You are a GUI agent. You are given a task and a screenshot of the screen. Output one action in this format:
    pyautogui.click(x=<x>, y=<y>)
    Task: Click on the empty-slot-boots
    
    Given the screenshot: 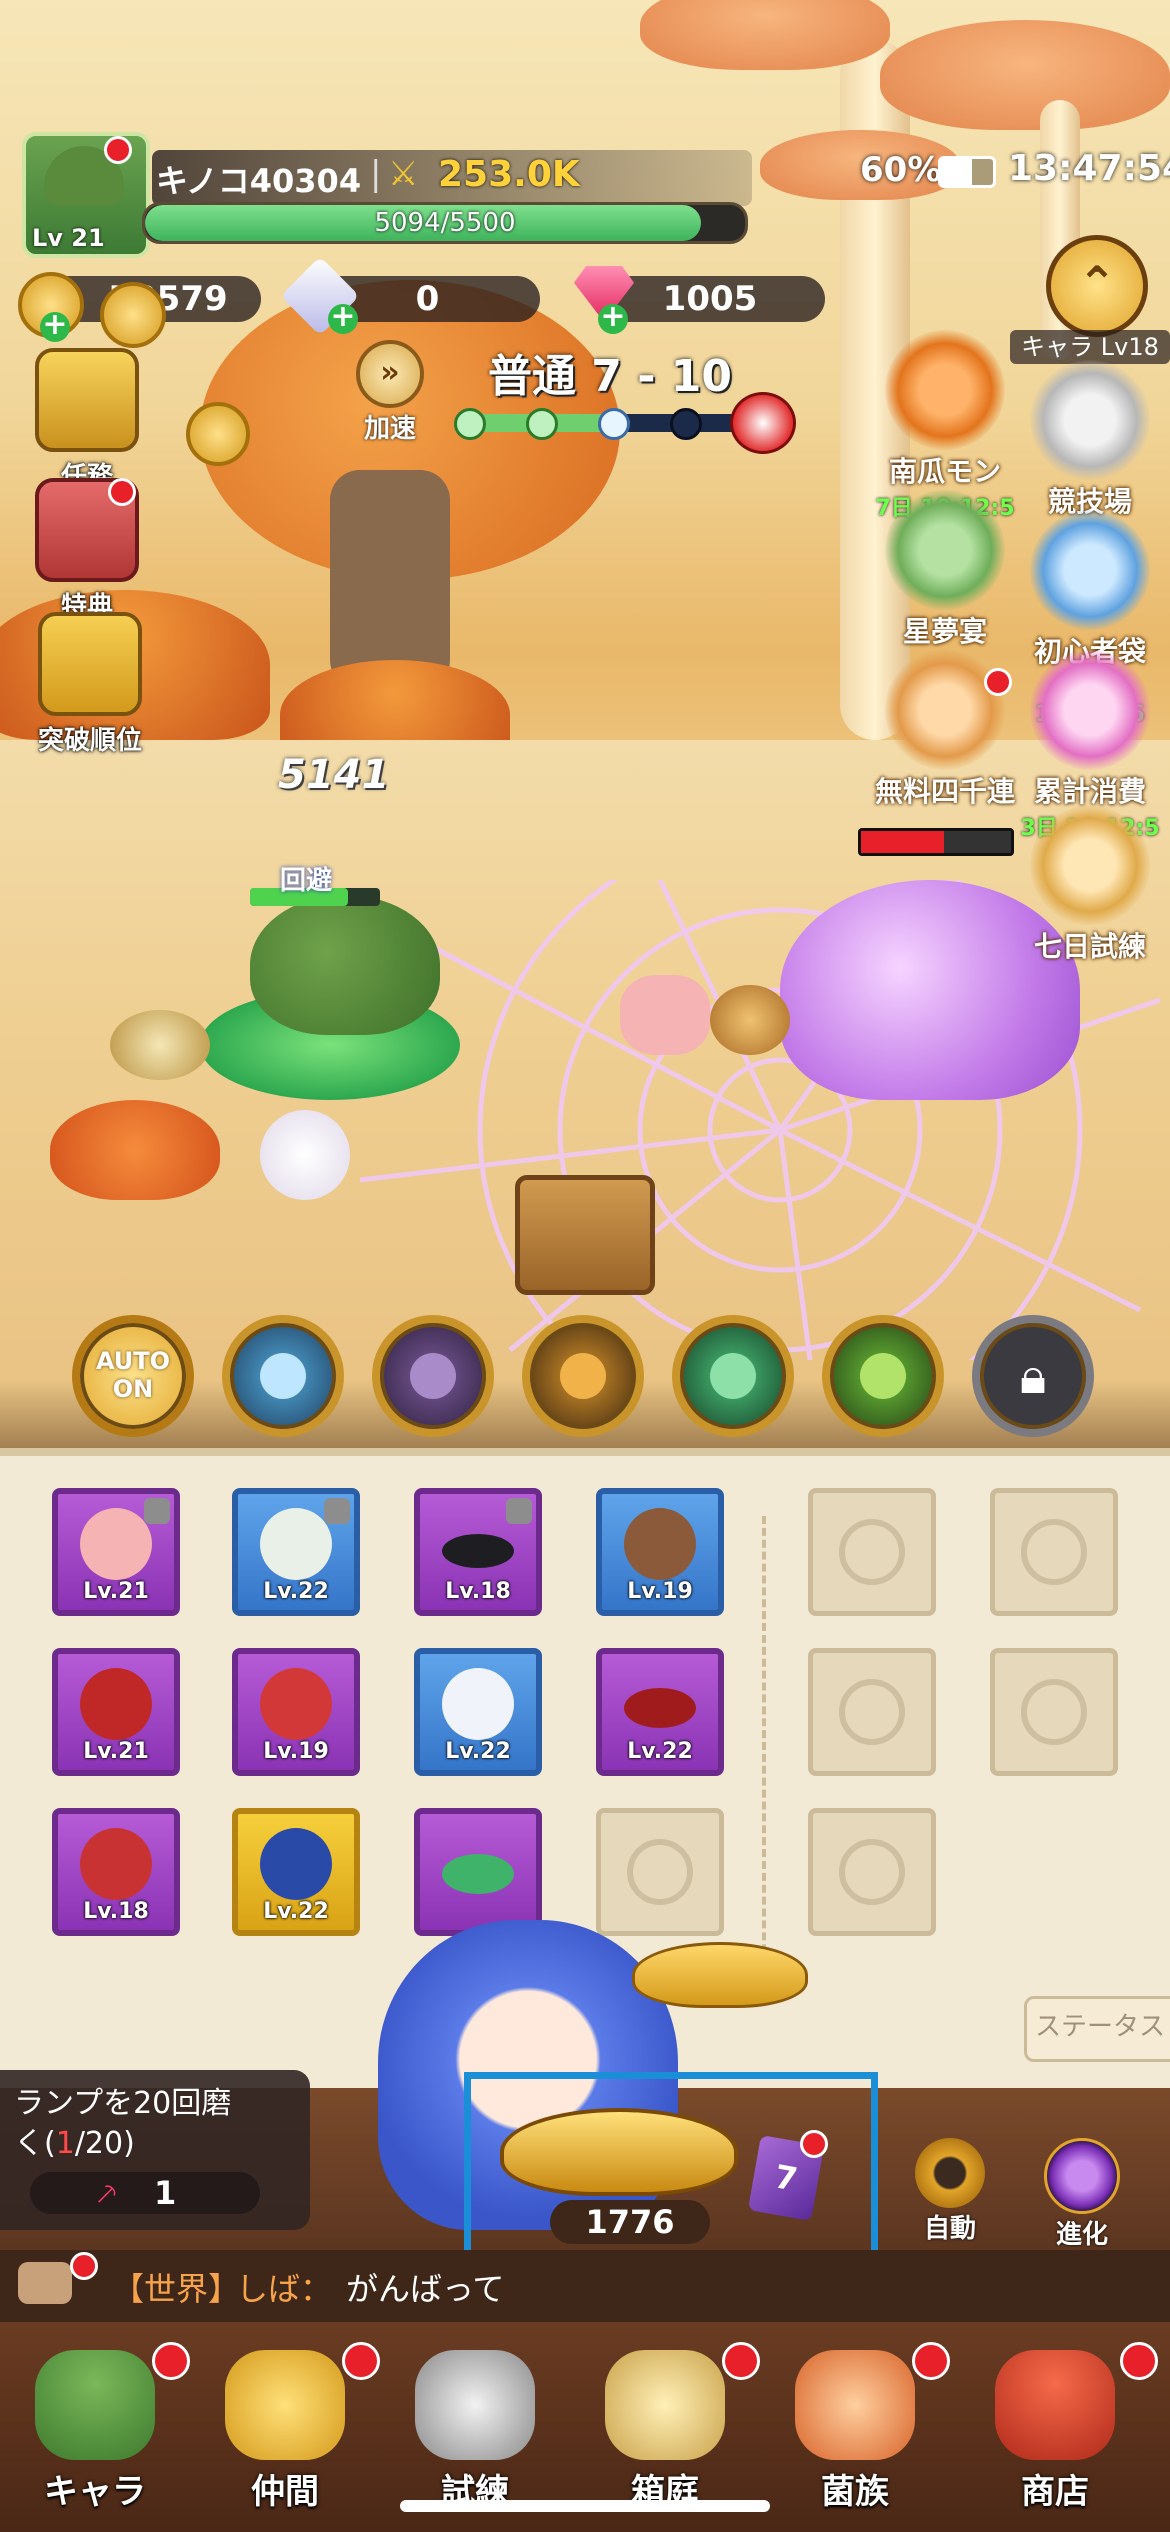 What is the action you would take?
    pyautogui.click(x=660, y=1872)
    